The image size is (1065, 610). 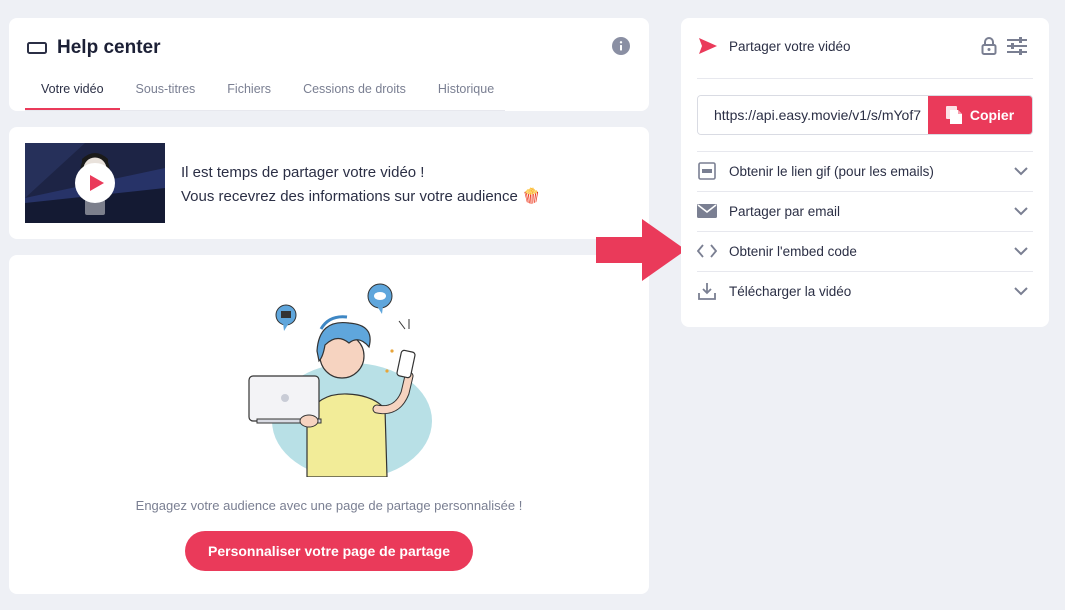 I want to click on customize-share-page-button: Personnaliser votre page de partage, so click(x=329, y=551).